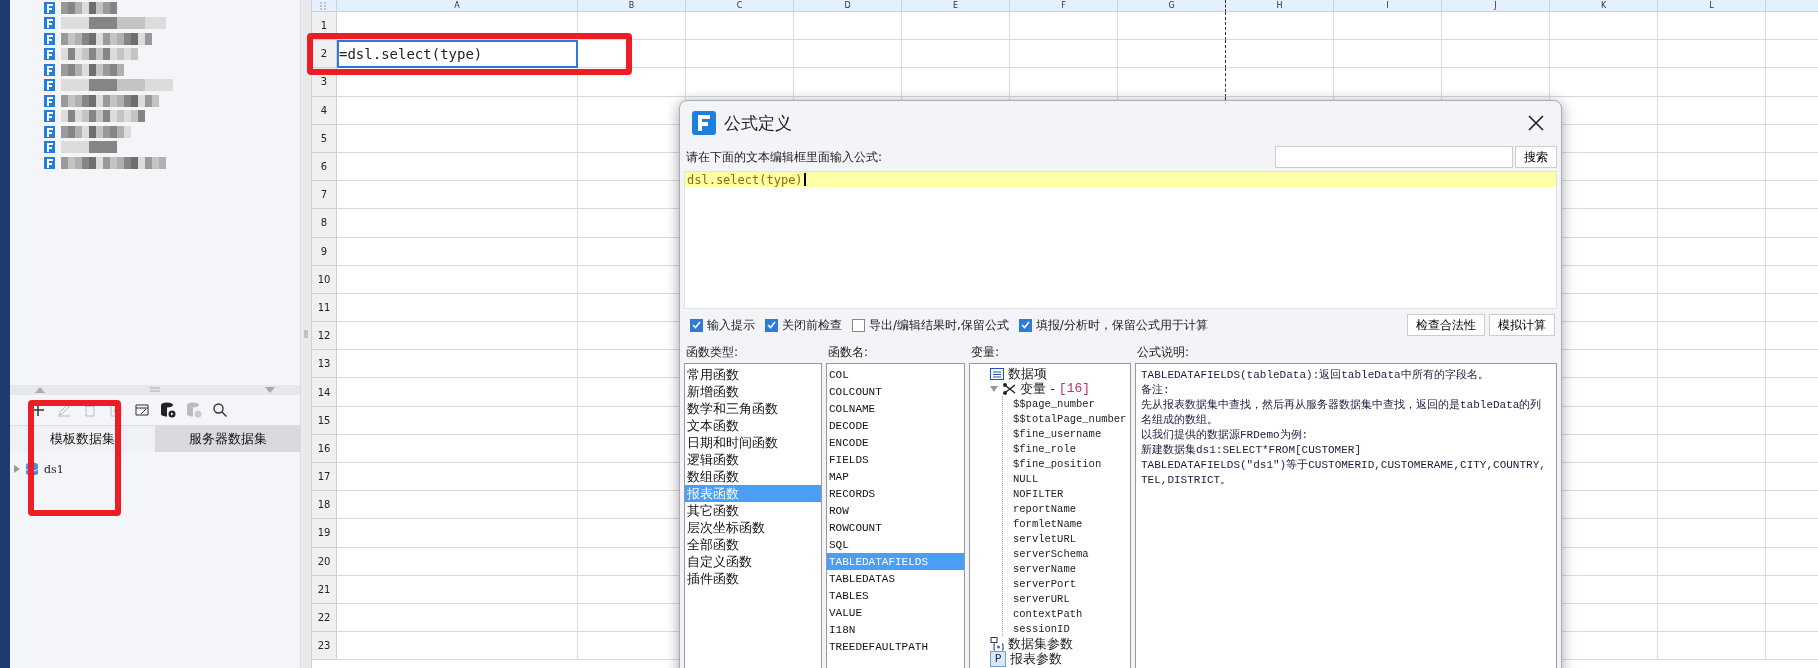  What do you see at coordinates (895, 629) in the screenshot?
I see `function-name-item: I18N` at bounding box center [895, 629].